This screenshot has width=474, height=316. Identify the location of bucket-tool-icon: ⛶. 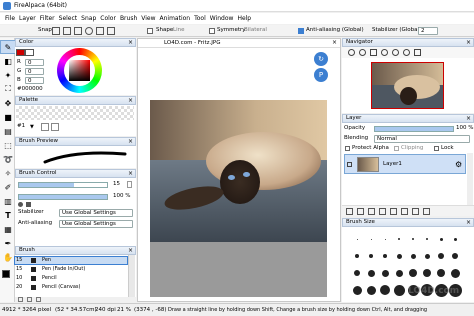
(8, 89).